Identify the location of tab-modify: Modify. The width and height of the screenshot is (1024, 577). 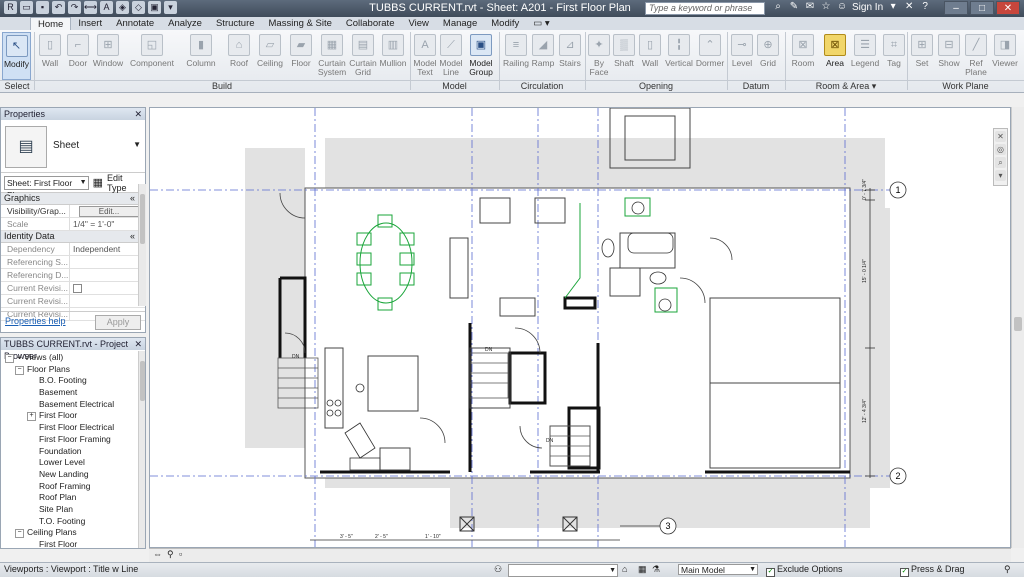
(505, 23).